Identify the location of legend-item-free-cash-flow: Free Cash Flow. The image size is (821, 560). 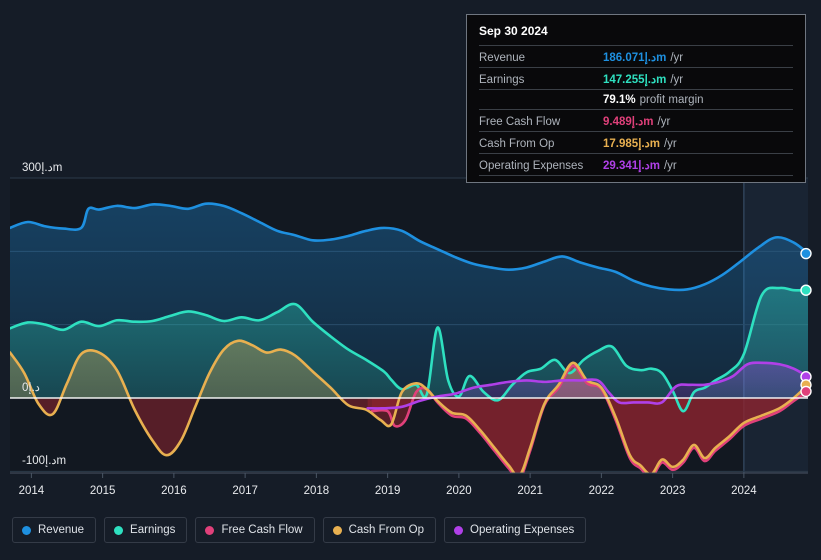
(255, 530).